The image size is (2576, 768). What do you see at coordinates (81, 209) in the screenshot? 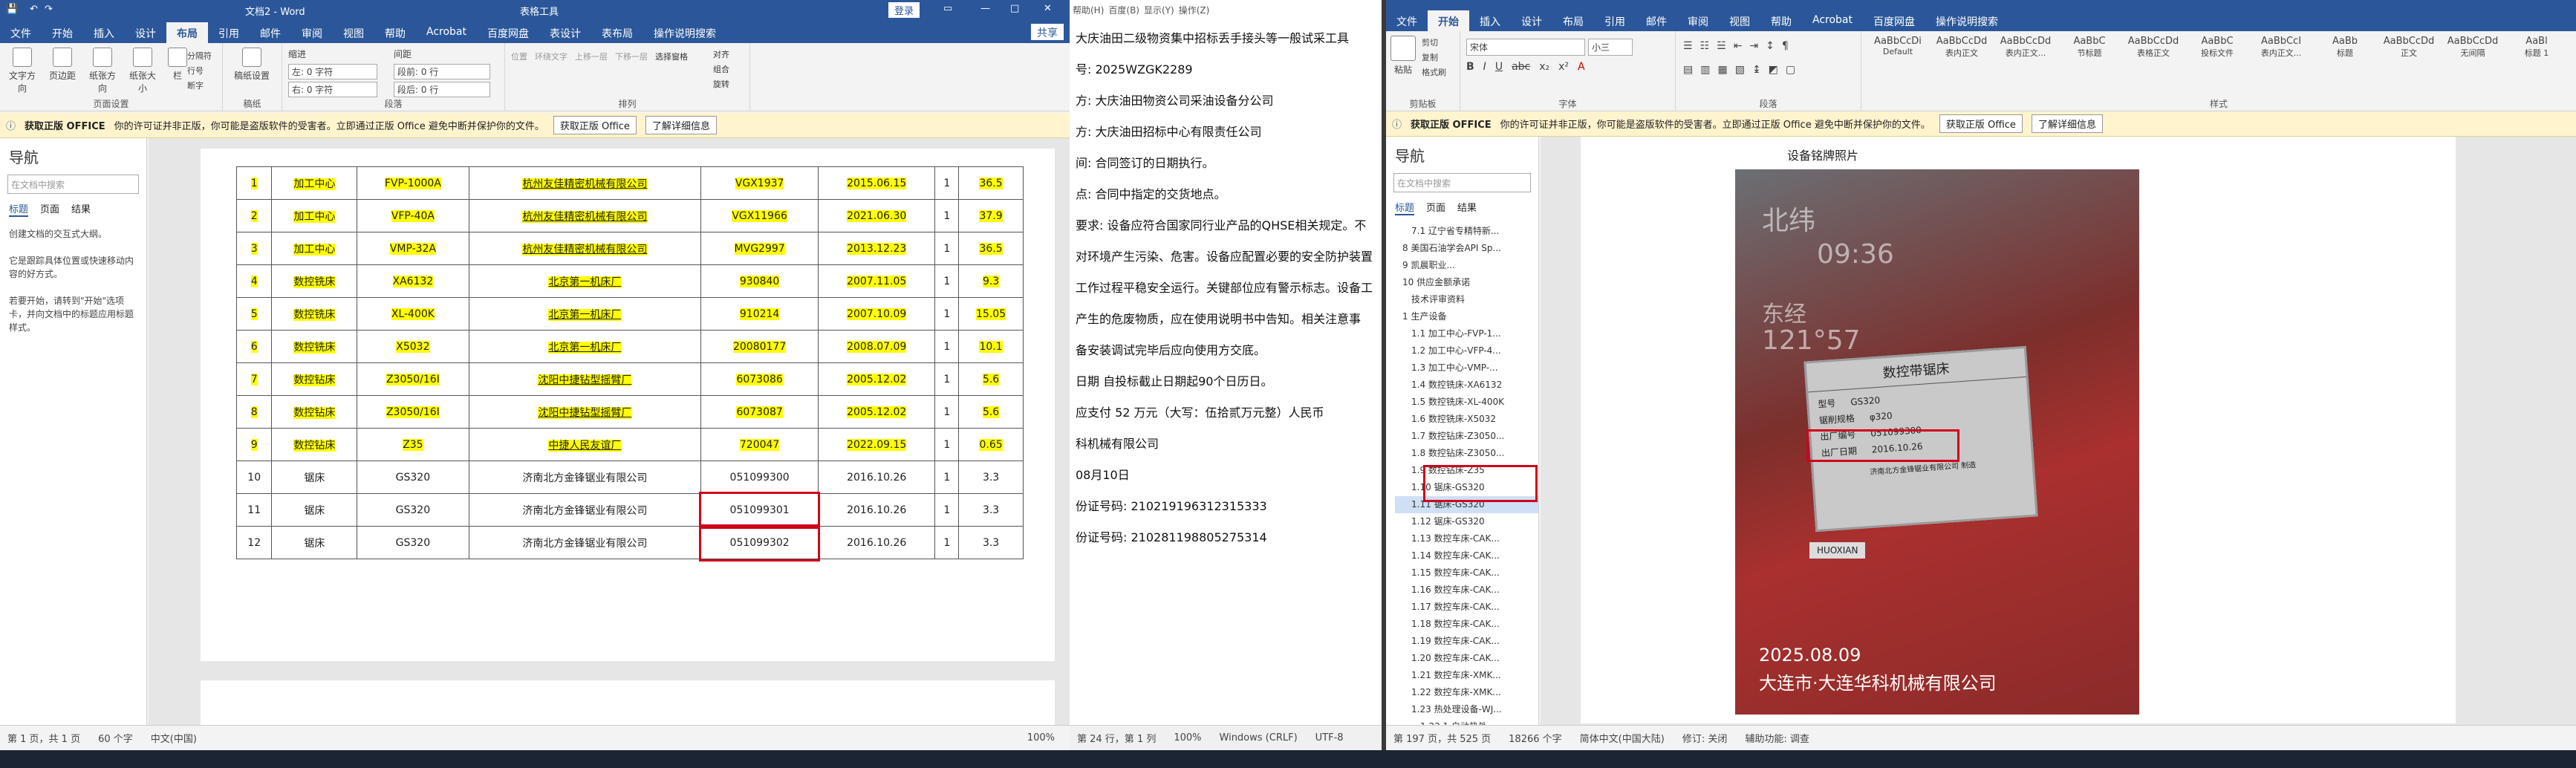
I see `nav-tab-results: 结果` at bounding box center [81, 209].